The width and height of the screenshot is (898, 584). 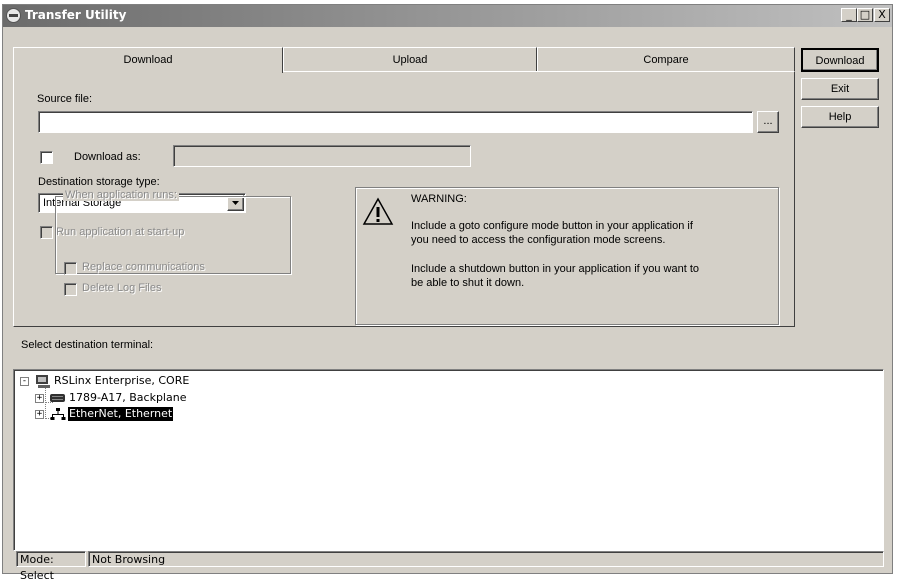 I want to click on tab-strip: Download Upload Compare, so click(x=404, y=60).